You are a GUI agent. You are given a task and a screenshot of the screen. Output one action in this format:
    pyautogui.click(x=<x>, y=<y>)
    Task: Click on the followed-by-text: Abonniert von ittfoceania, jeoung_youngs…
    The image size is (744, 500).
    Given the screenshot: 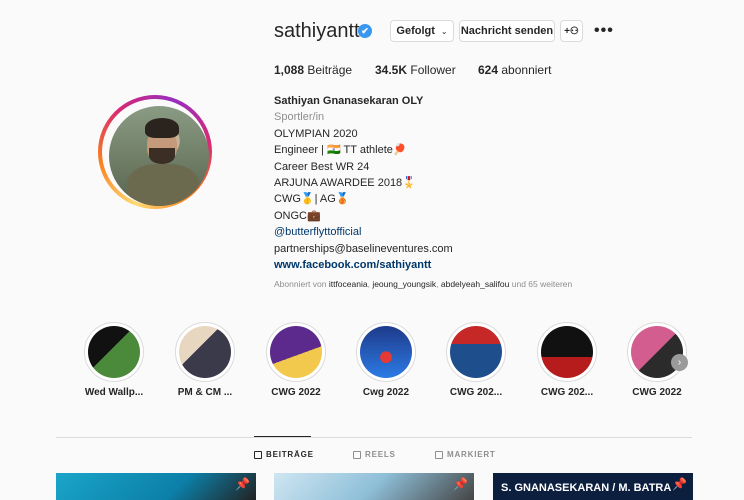 What is the action you would take?
    pyautogui.click(x=423, y=284)
    